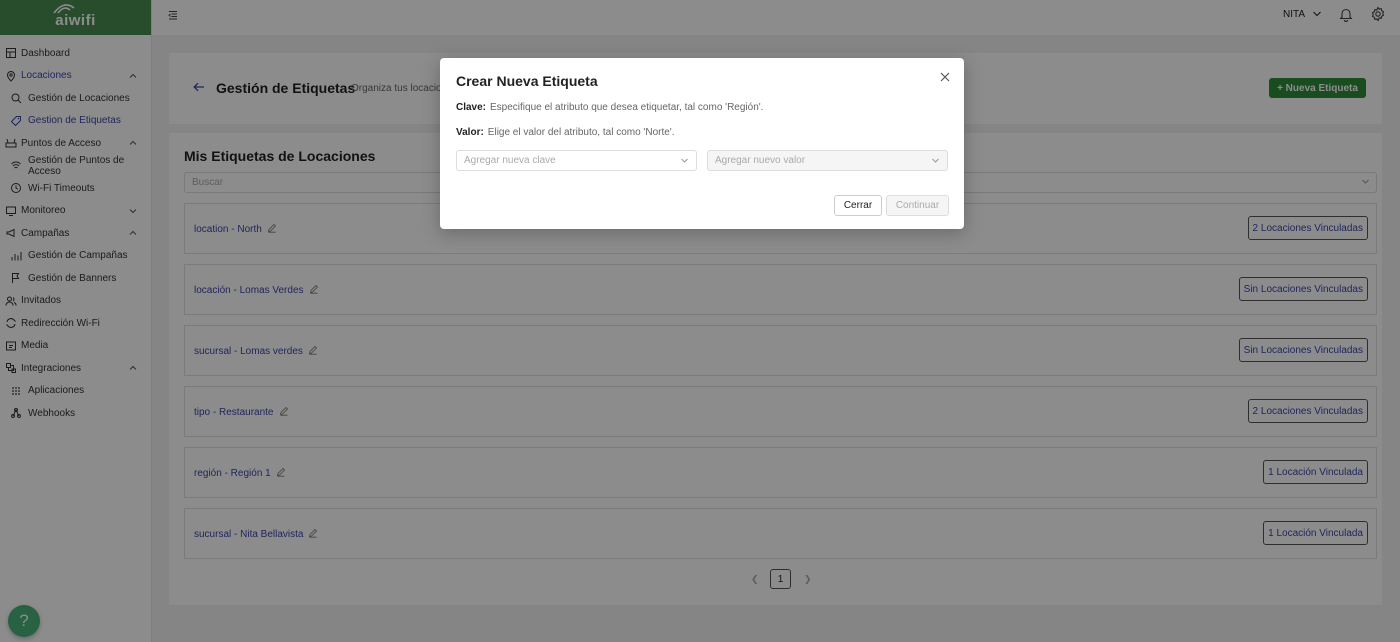  What do you see at coordinates (760, 160) in the screenshot?
I see `value-select-placeholder: Agregar nuevo valor` at bounding box center [760, 160].